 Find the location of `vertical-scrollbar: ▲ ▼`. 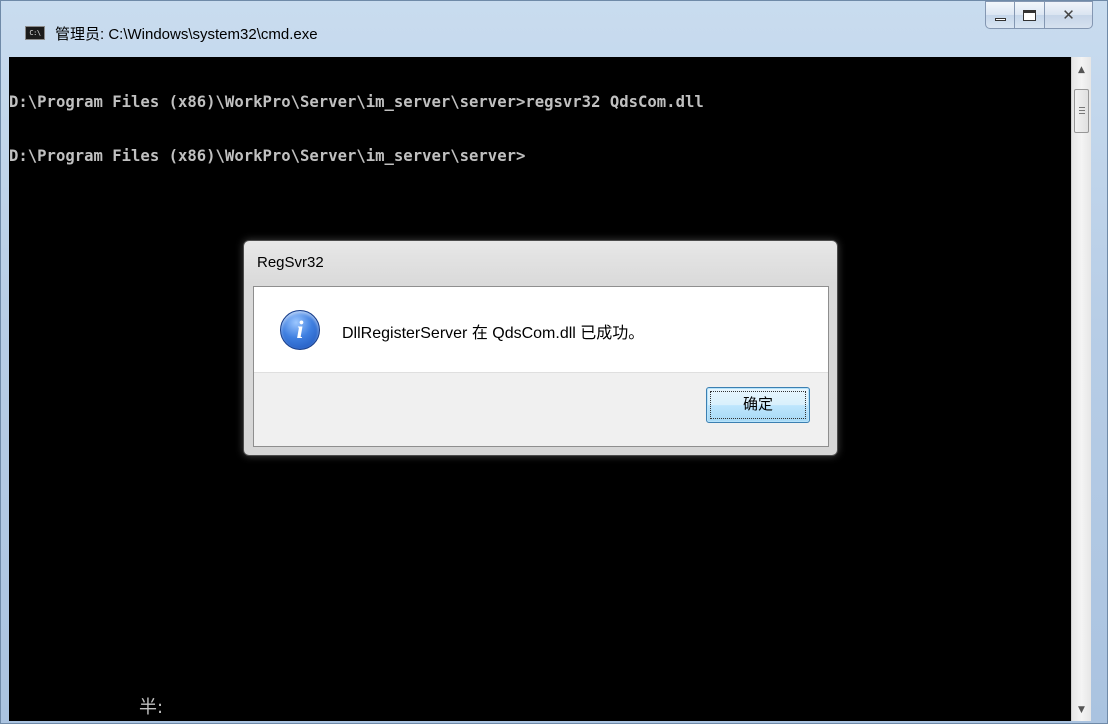

vertical-scrollbar: ▲ ▼ is located at coordinates (1081, 389).